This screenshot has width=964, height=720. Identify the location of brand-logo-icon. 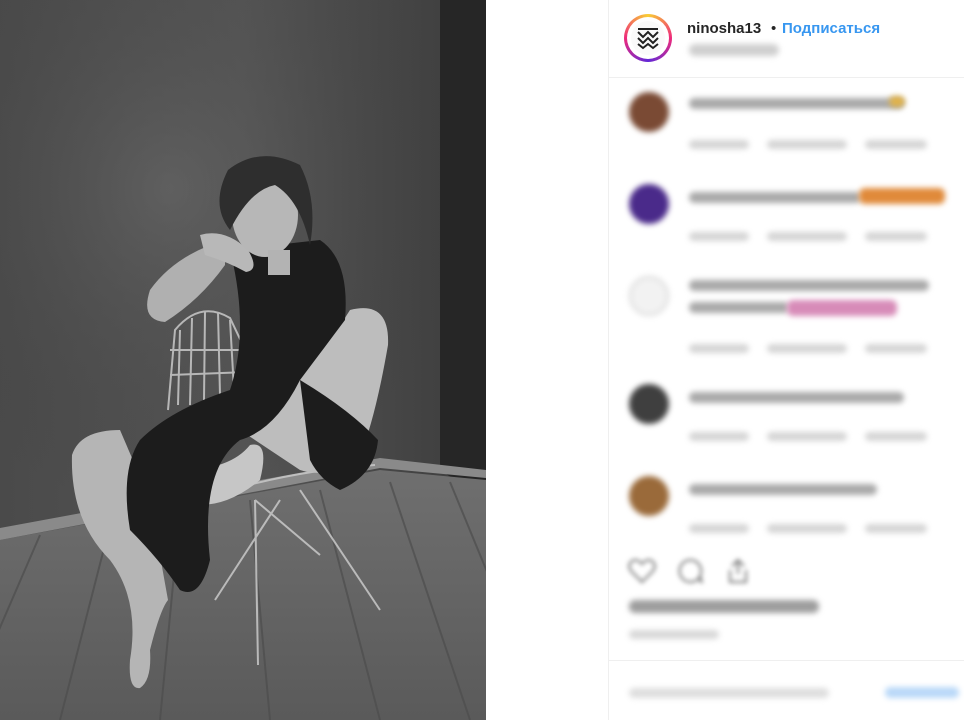
(648, 38).